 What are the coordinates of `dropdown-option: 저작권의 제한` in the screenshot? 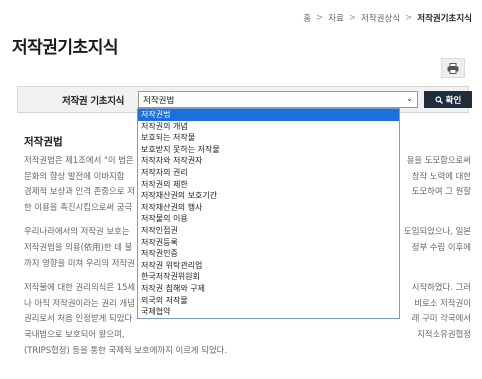 It's located at (268, 185).